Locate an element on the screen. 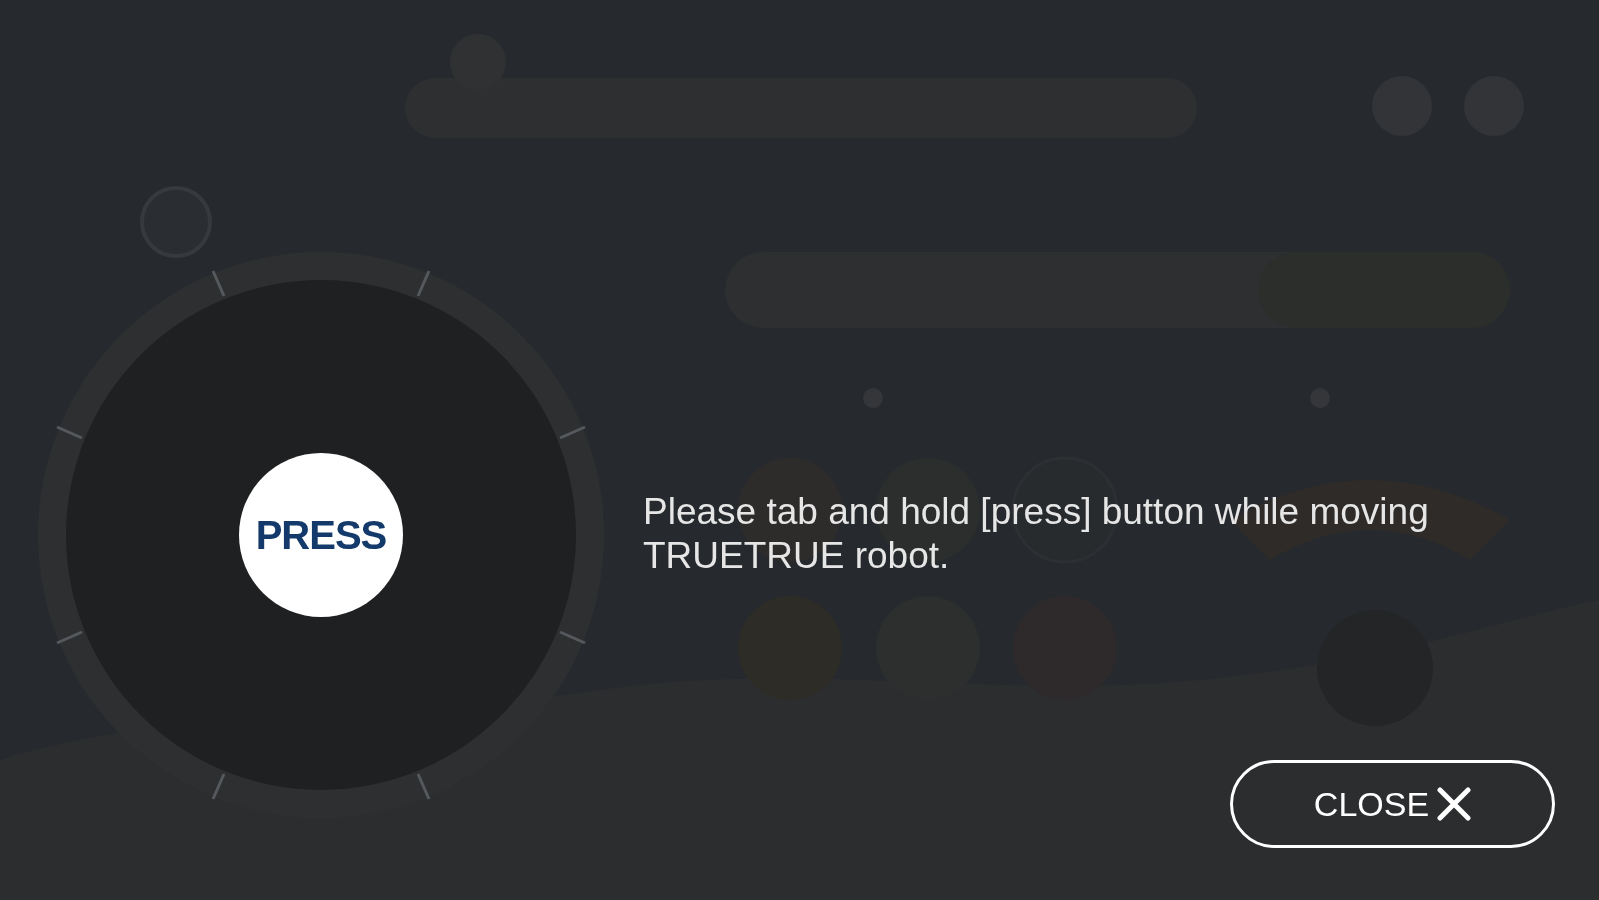 This screenshot has width=1599, height=900. close-icon is located at coordinates (1454, 804).